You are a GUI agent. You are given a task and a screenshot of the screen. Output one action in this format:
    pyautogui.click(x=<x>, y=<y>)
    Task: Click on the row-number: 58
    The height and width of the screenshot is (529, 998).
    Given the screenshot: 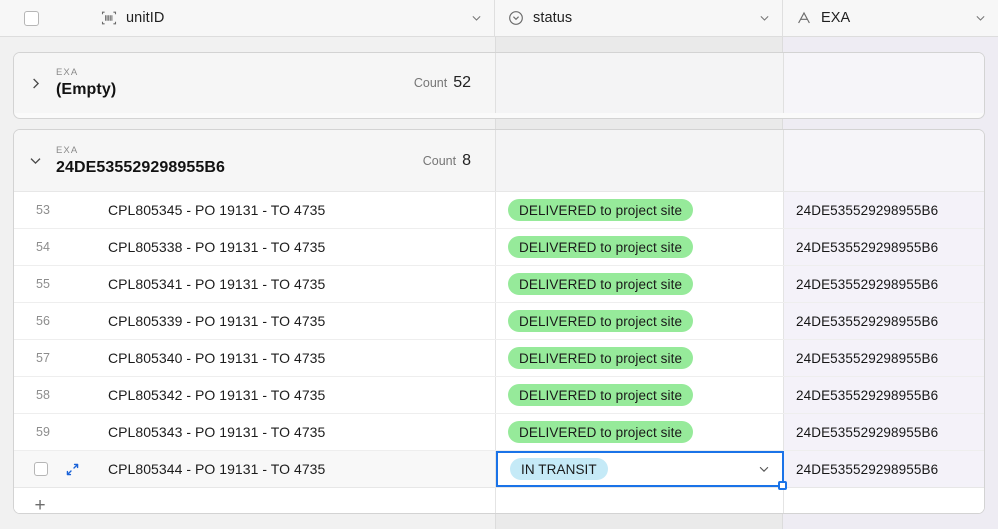 What is the action you would take?
    pyautogui.click(x=43, y=395)
    